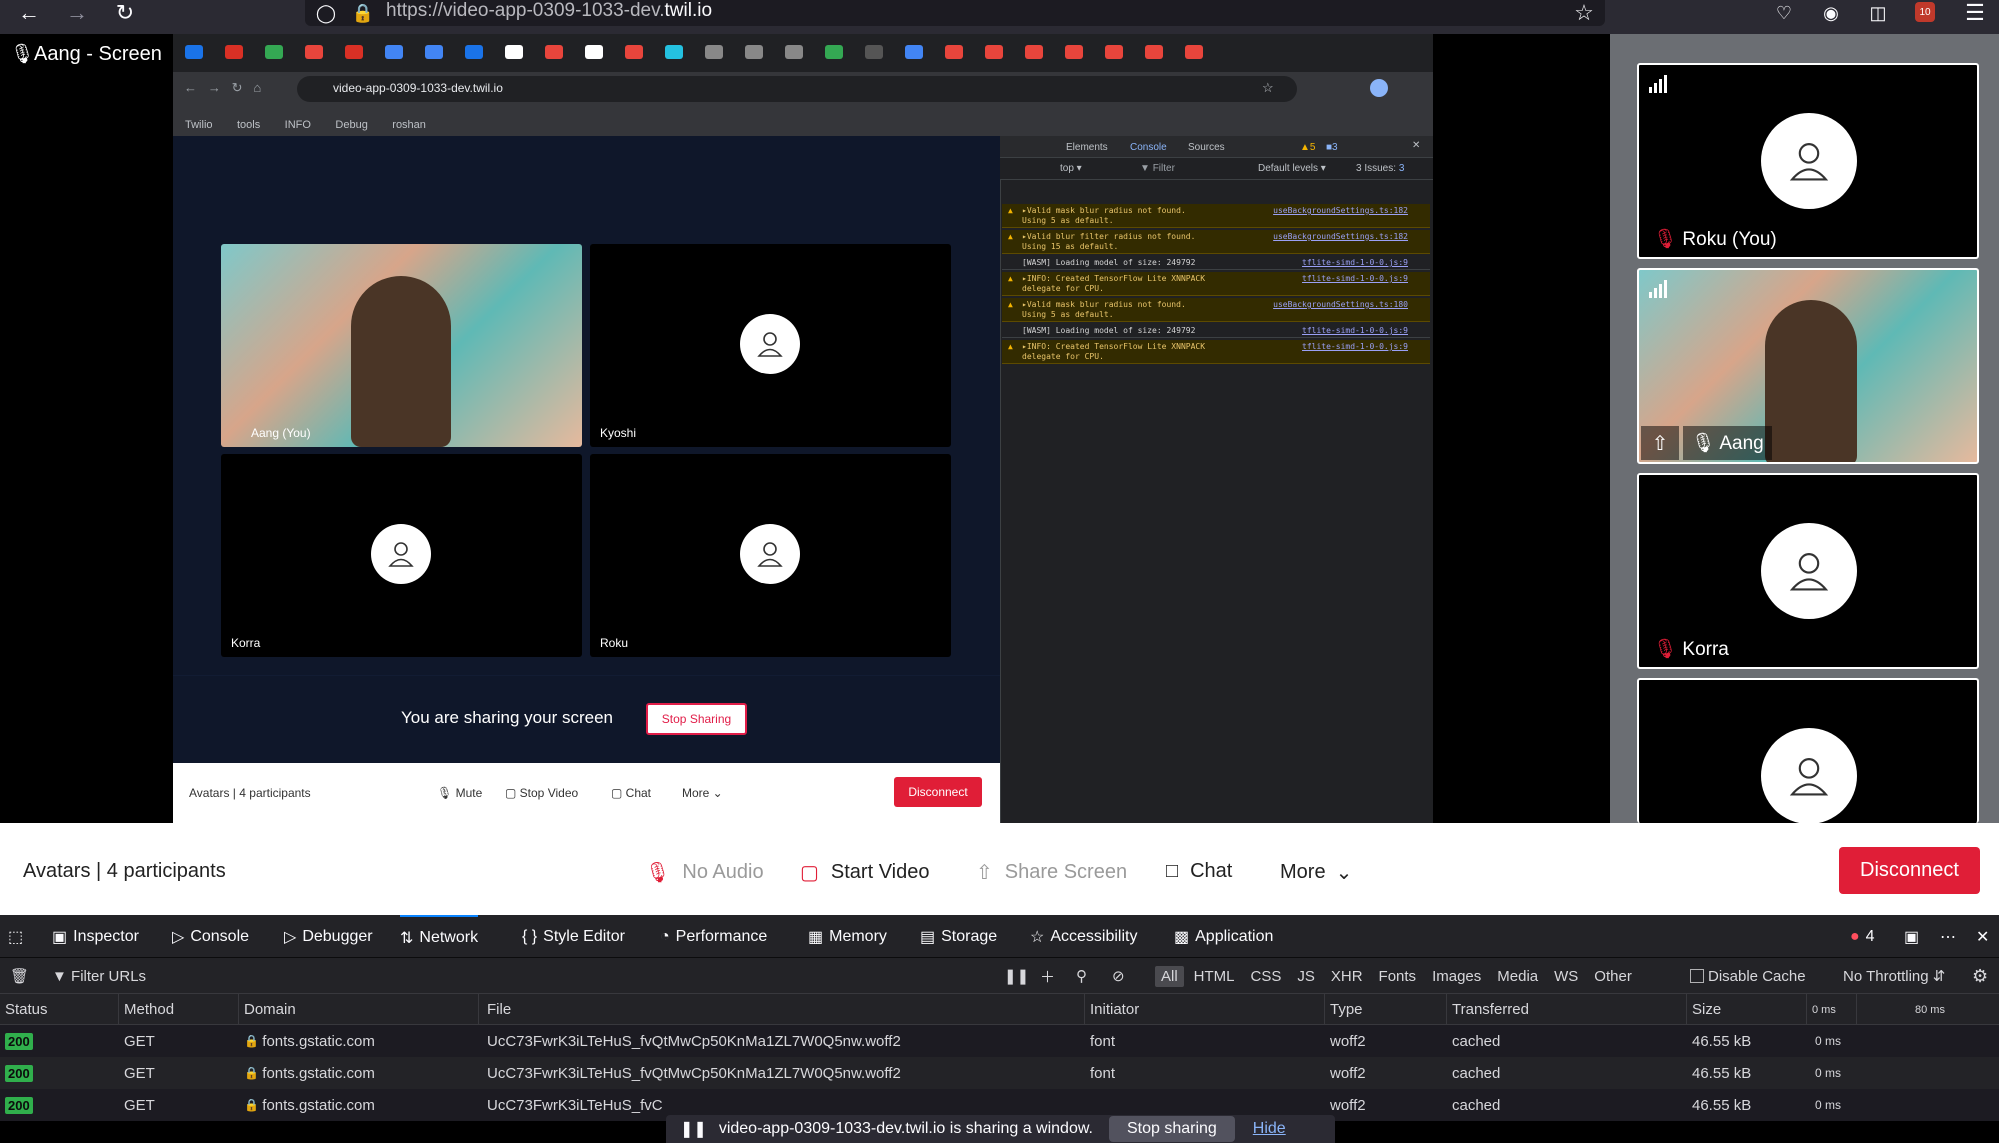 The width and height of the screenshot is (1999, 1143). I want to click on shield-icon: ◯, so click(326, 13).